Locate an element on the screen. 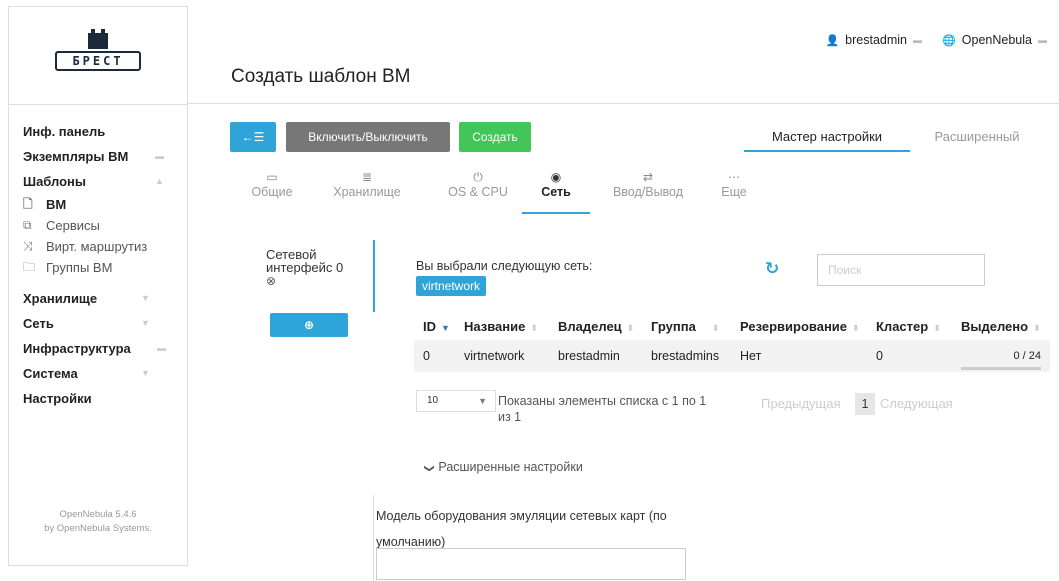  column-label: Название is located at coordinates (495, 326).